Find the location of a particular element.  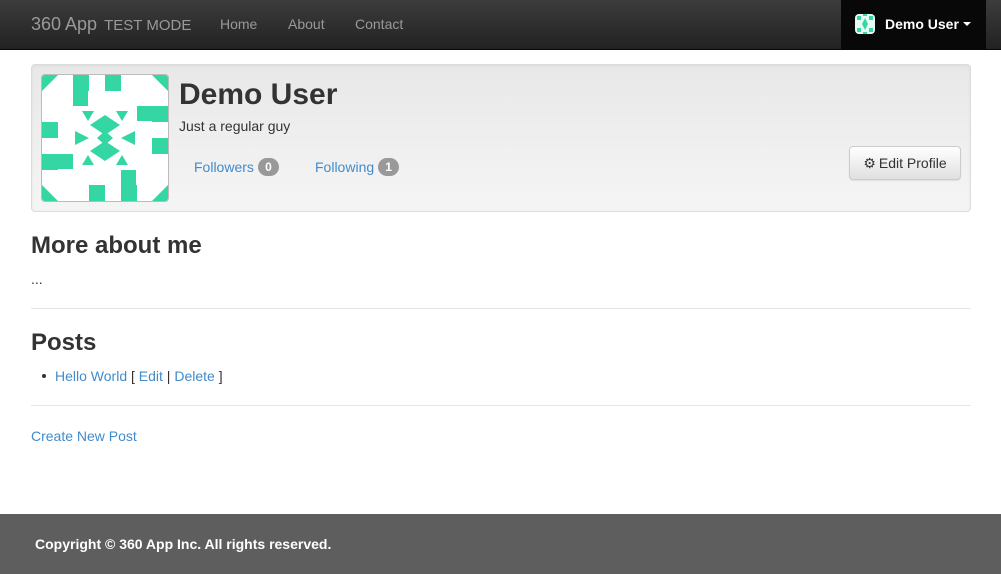

bracket-open: [ is located at coordinates (133, 376).